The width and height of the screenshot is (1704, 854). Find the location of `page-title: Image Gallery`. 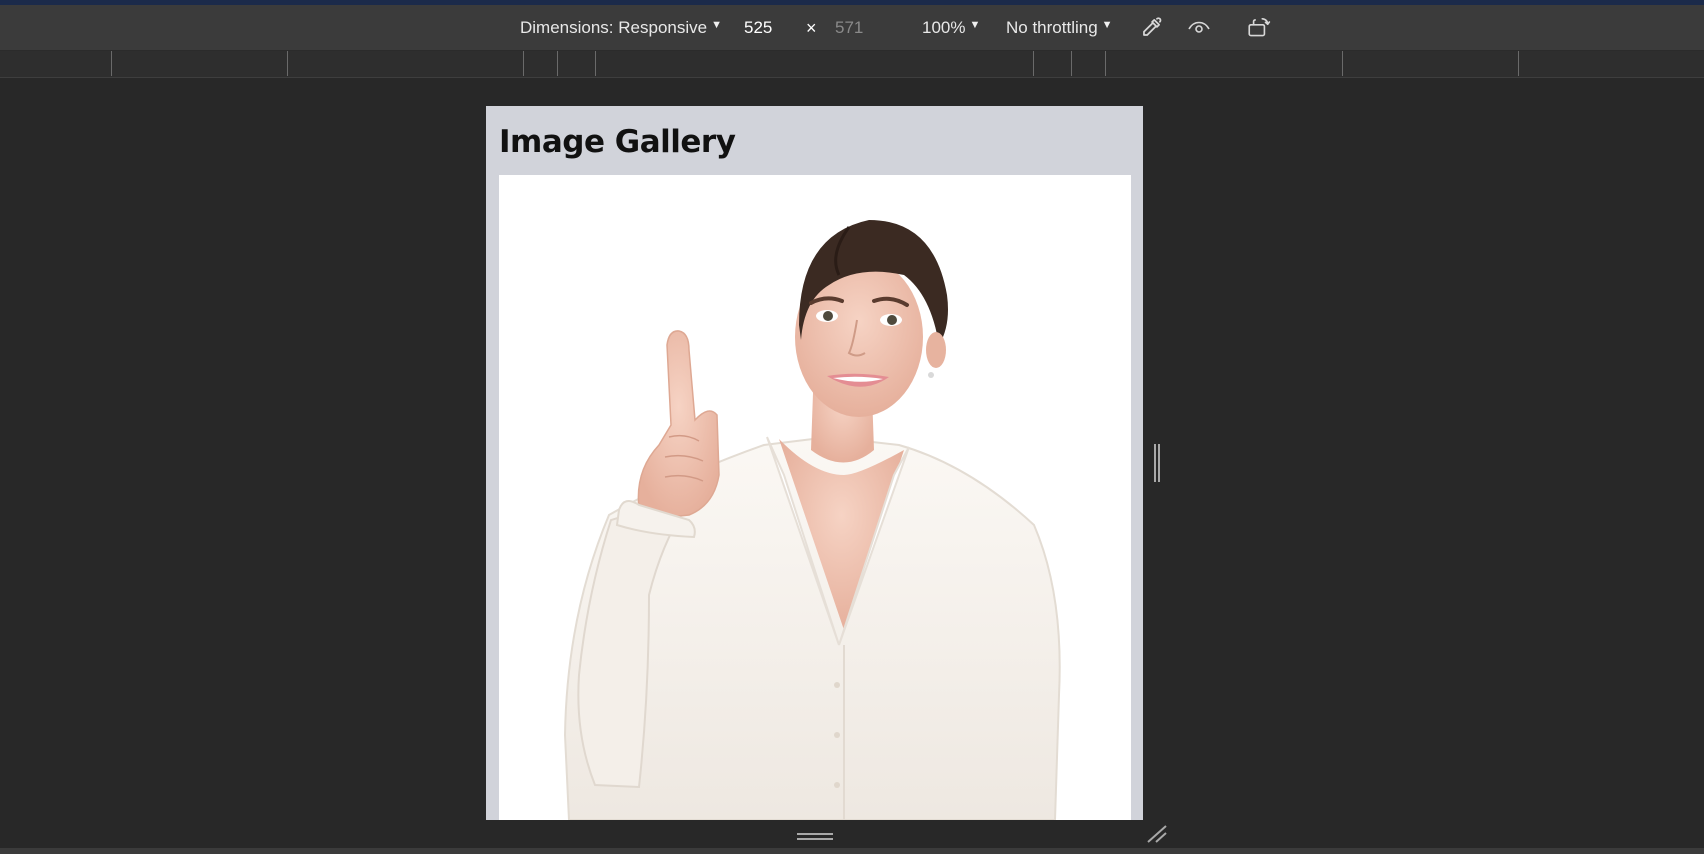

page-title: Image Gallery is located at coordinates (617, 142).